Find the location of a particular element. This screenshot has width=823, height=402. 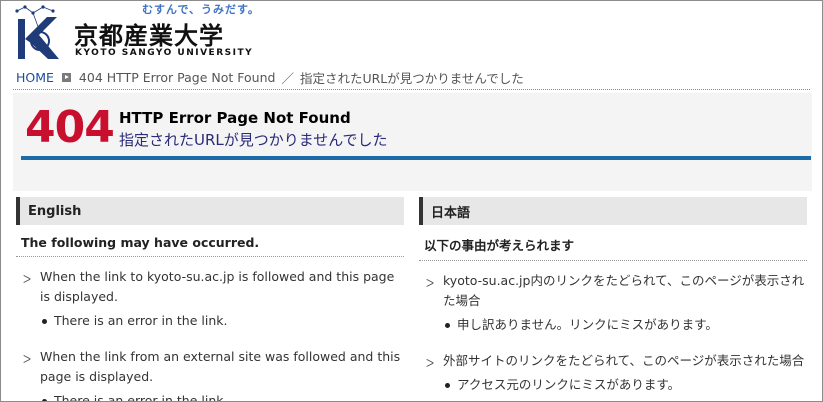

university-logo-mark-icon is located at coordinates (37, 32).